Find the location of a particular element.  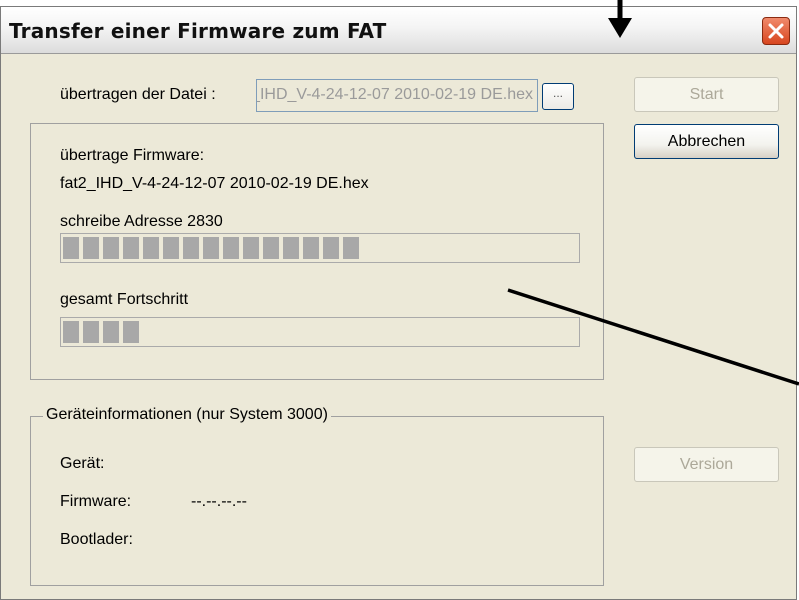

address-label: schreibe Adresse 2830 is located at coordinates (141, 221).